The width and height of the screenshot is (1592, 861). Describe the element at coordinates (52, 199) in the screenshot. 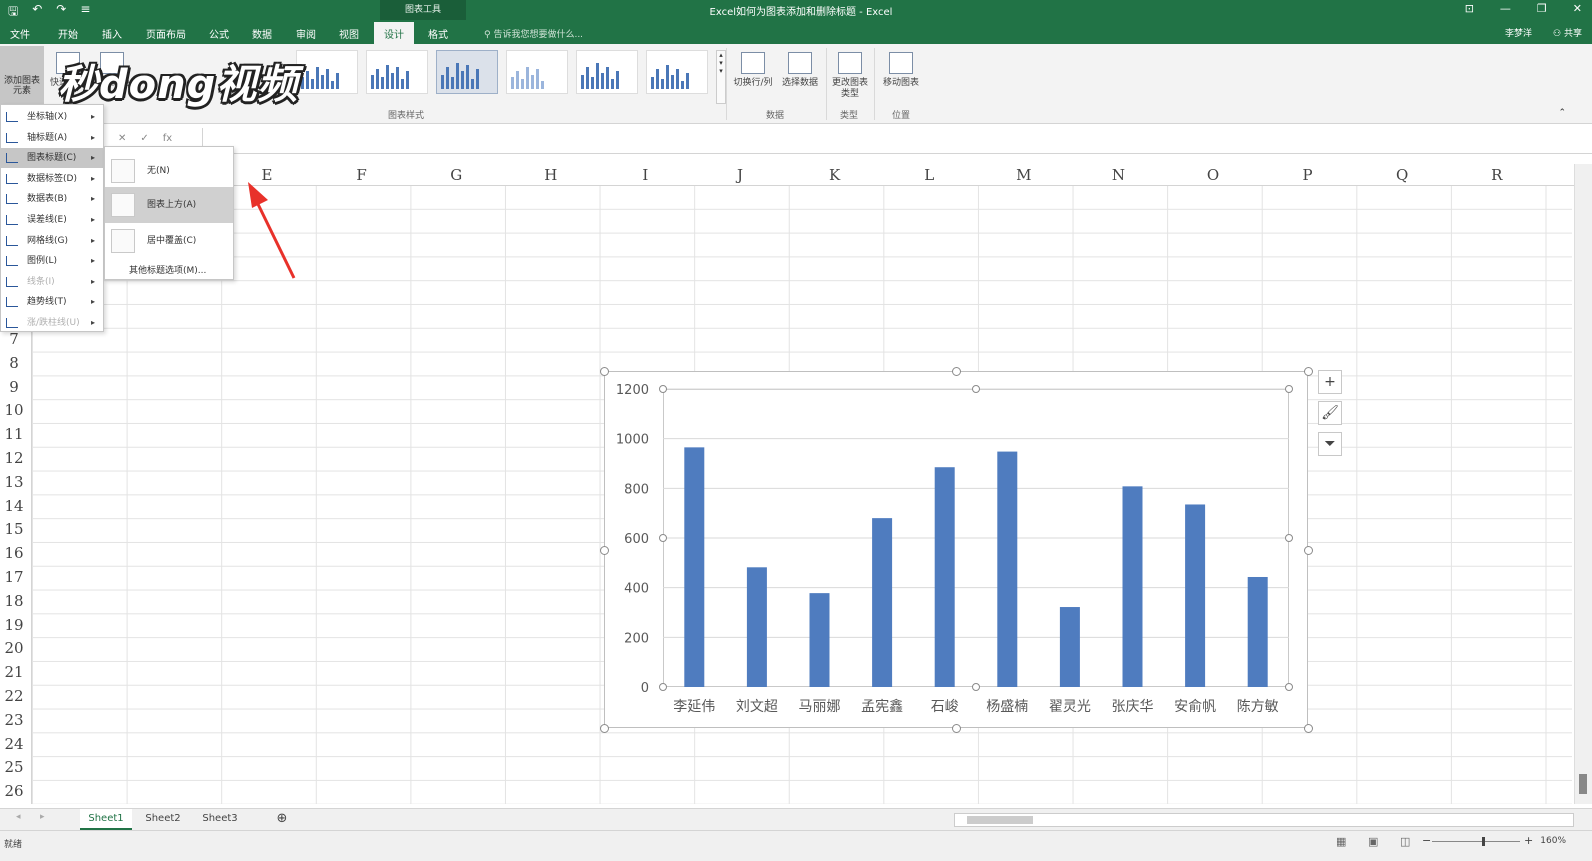

I see `chart-element-menu-item: 数据表(B) ▸` at that location.